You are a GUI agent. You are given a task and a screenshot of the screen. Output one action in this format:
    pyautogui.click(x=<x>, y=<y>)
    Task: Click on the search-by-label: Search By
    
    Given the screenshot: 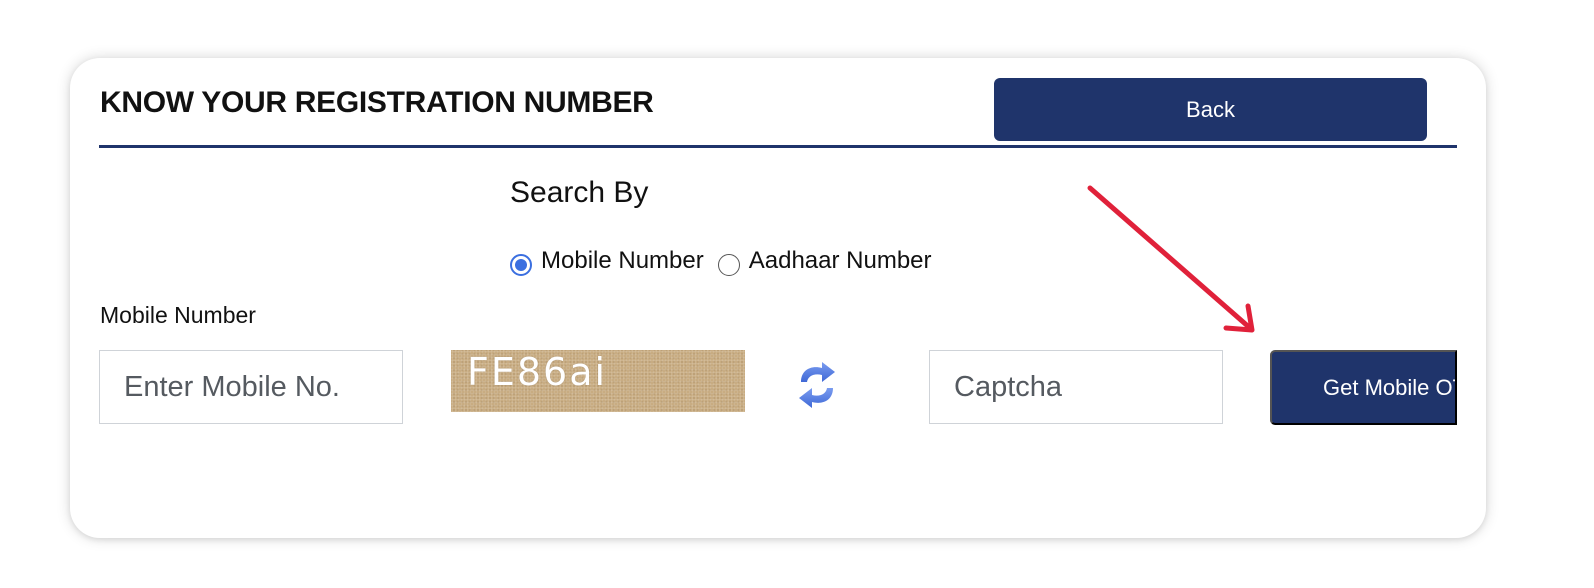 What is the action you would take?
    pyautogui.click(x=579, y=192)
    